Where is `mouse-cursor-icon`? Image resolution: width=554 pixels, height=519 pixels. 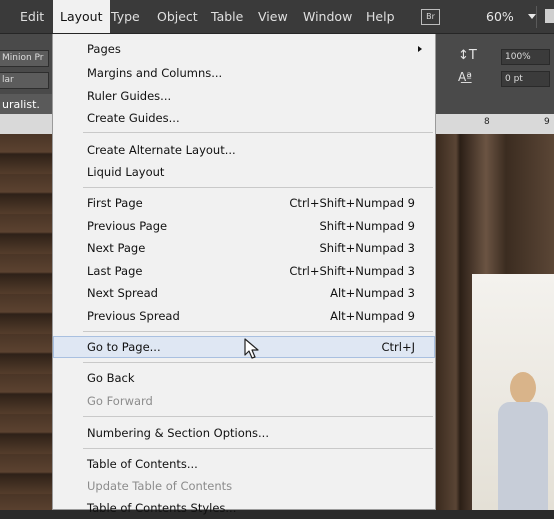 mouse-cursor-icon is located at coordinates (251, 348).